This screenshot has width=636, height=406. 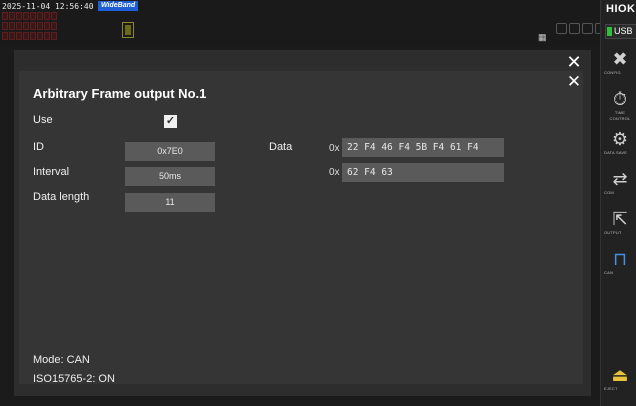 What do you see at coordinates (621, 9) in the screenshot?
I see `brand-logo: HIOKI` at bounding box center [621, 9].